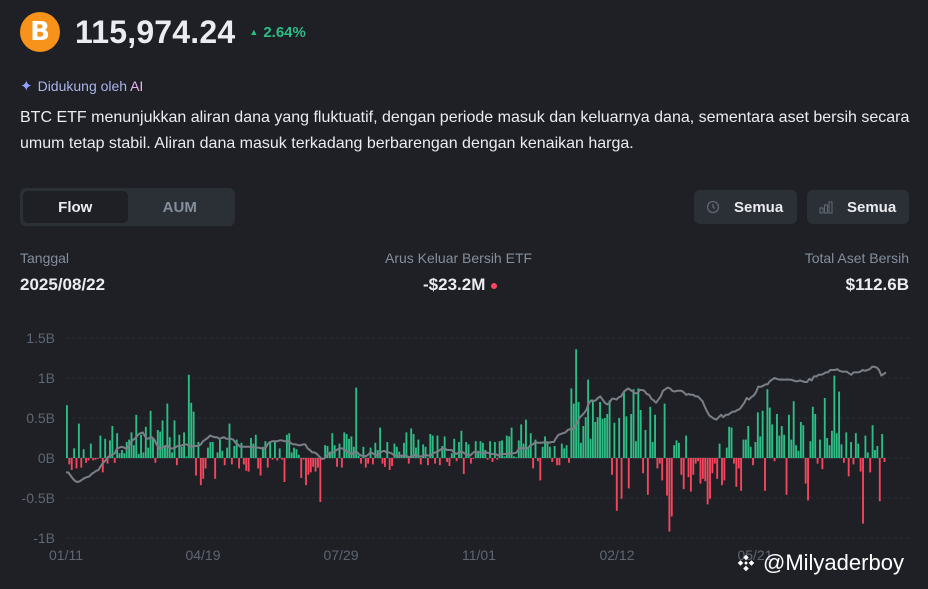 Image resolution: width=928 pixels, height=589 pixels. What do you see at coordinates (180, 207) in the screenshot?
I see `tab-aum: AUM` at bounding box center [180, 207].